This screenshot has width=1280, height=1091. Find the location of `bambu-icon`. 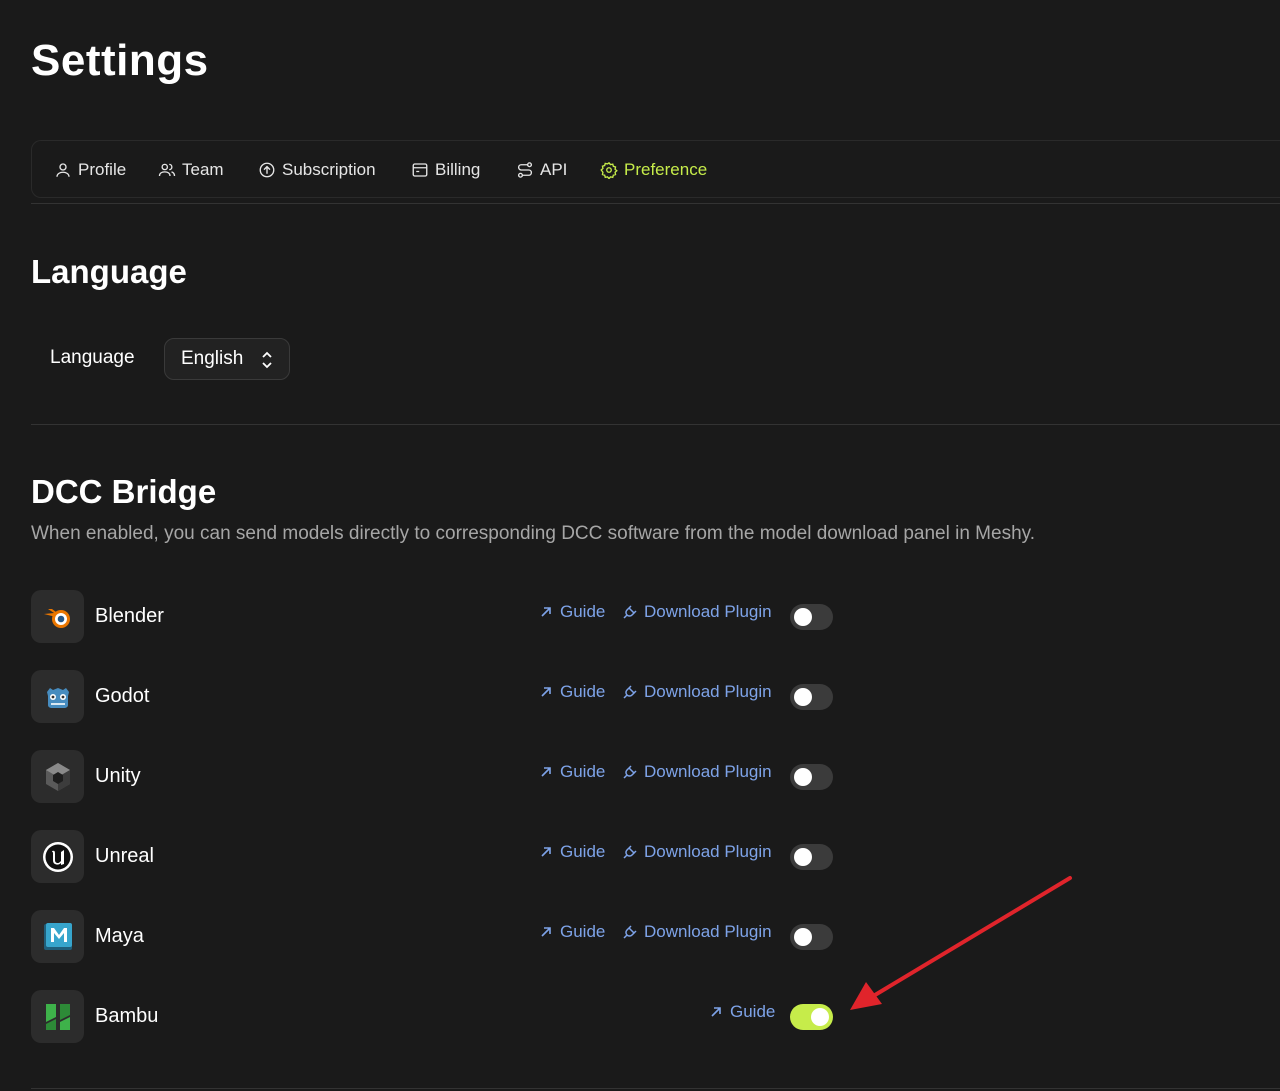

bambu-icon is located at coordinates (57, 1016).